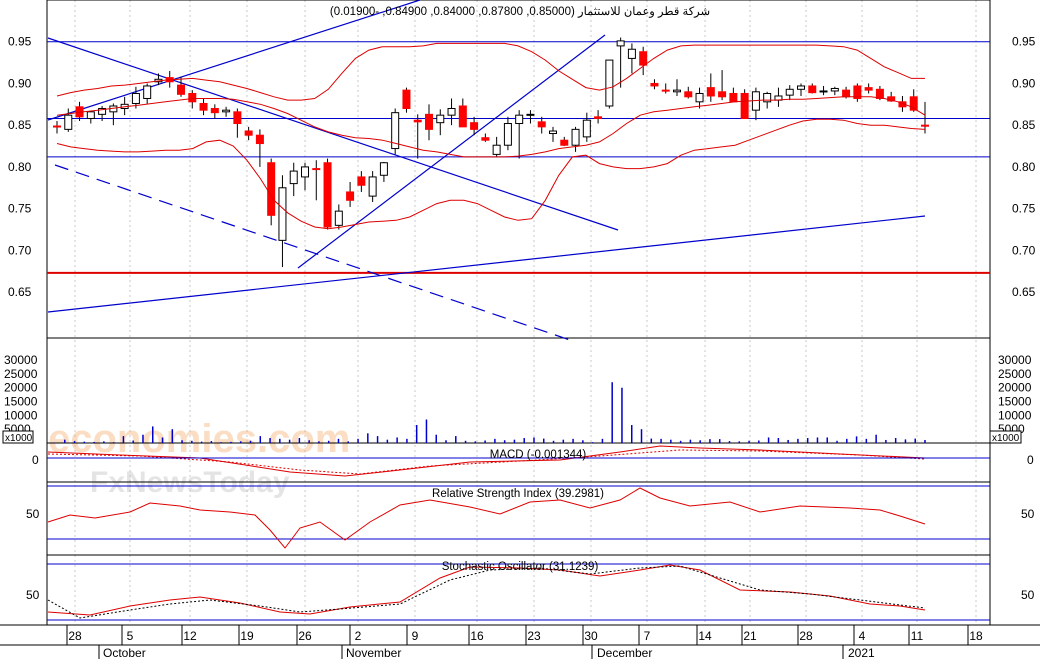 The height and width of the screenshot is (659, 1040). Describe the element at coordinates (21, 402) in the screenshot. I see `volume-tick-left: 15000` at that location.